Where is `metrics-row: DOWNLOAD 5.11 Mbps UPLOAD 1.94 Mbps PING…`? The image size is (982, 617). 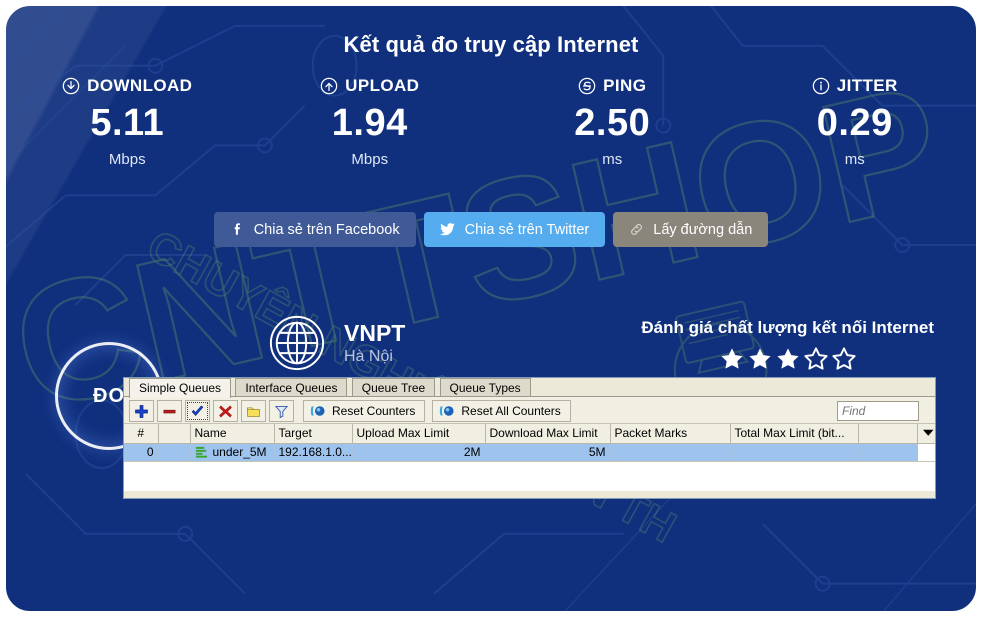
metrics-row: DOWNLOAD 5.11 Mbps UPLOAD 1.94 Mbps PING… is located at coordinates (491, 122).